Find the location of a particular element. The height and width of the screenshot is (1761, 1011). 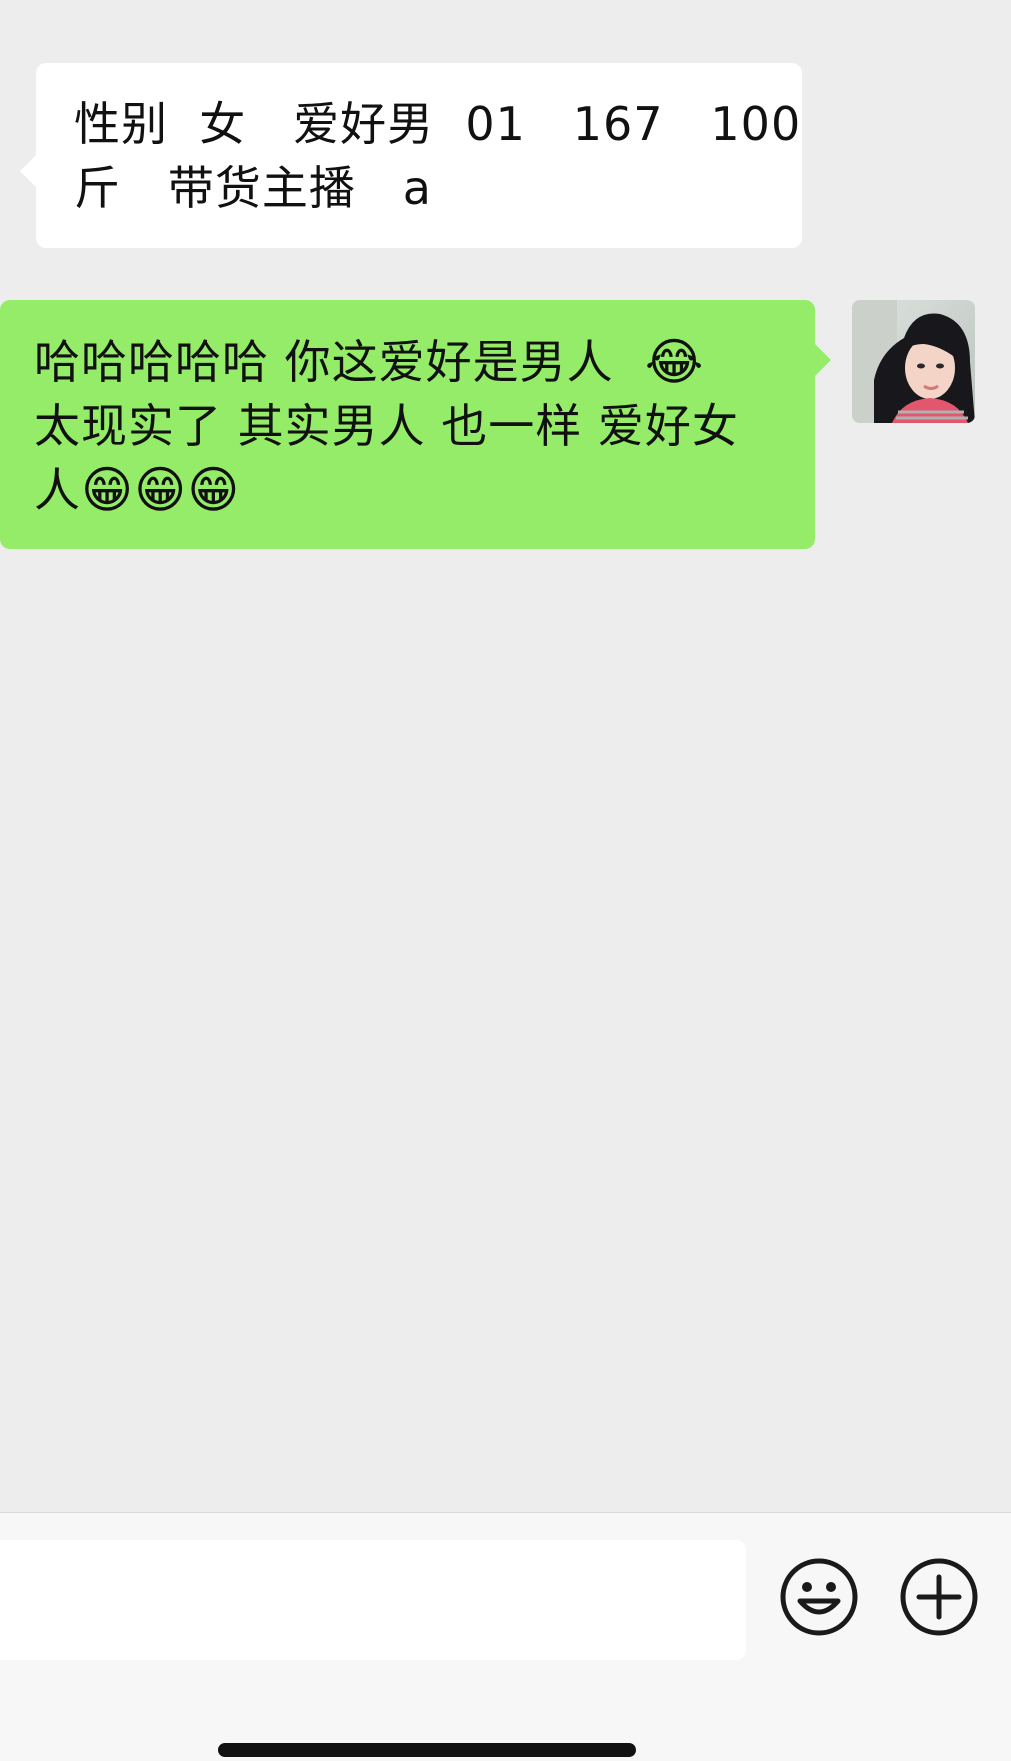

tears-of-joy-emoji: 😂 is located at coordinates (674, 362).